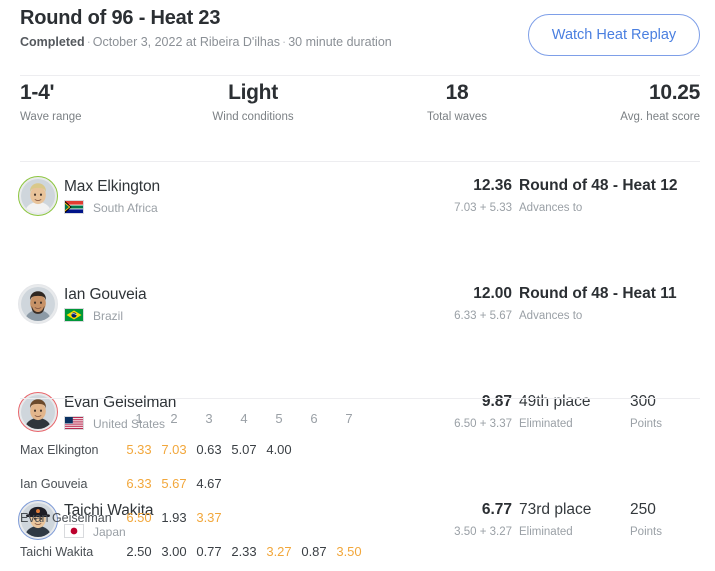 Image resolution: width=715 pixels, height=571 pixels. I want to click on stat-total-waves-label: Total waves, so click(457, 117).